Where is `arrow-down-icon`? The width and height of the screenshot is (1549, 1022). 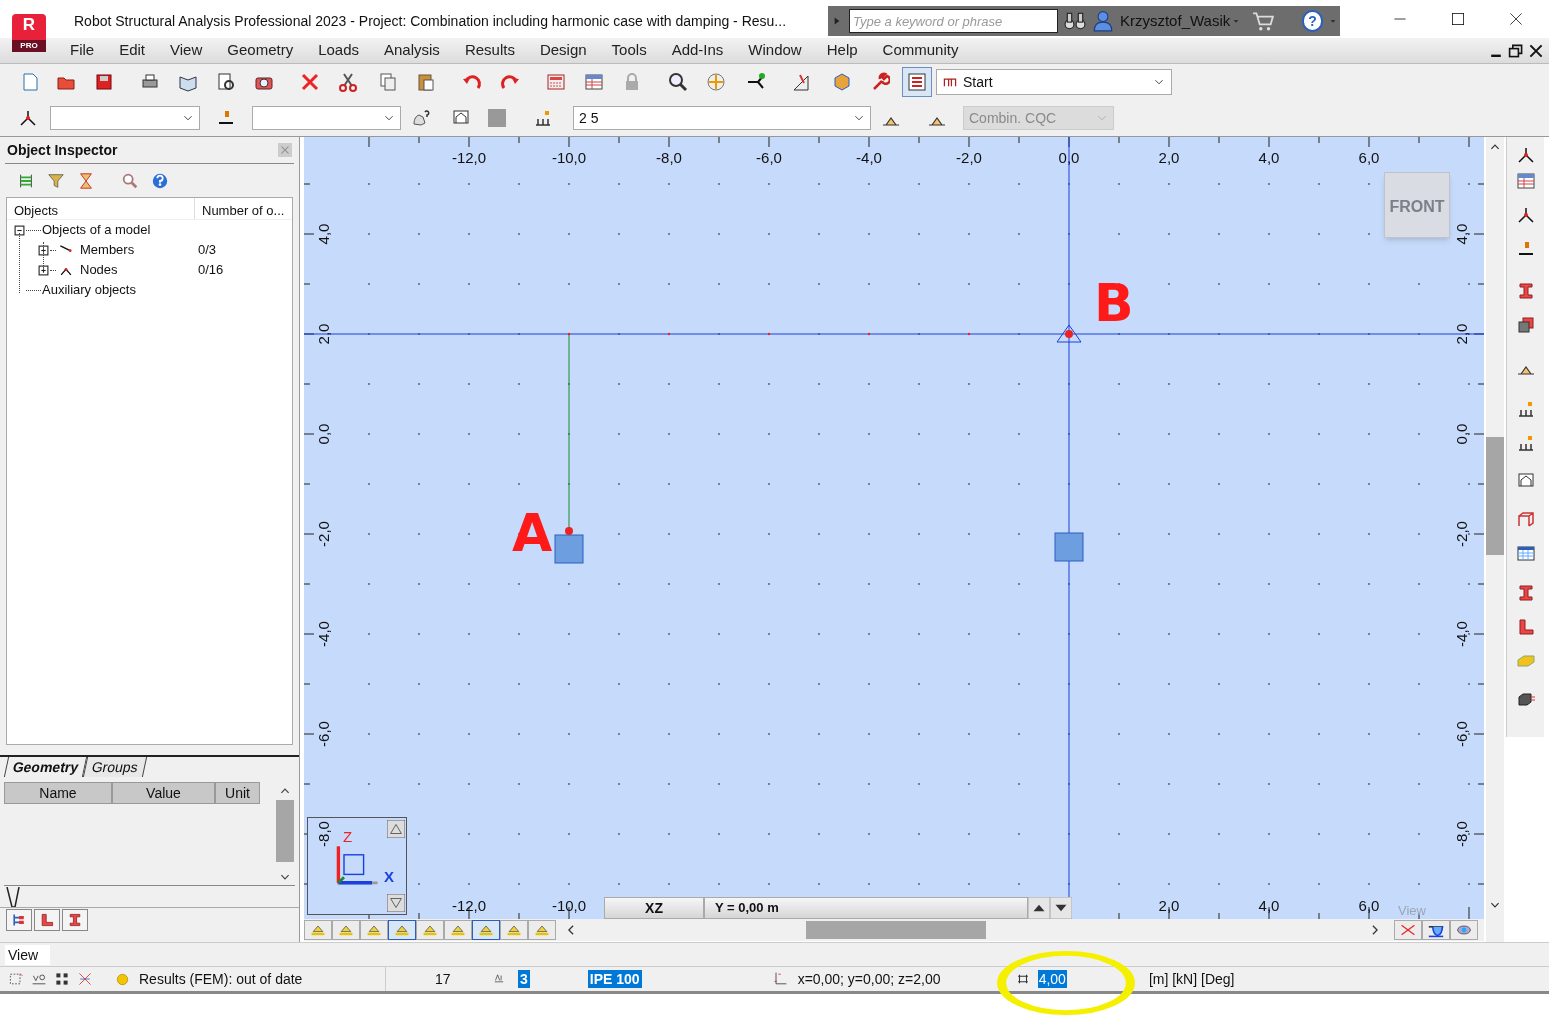
arrow-down-icon is located at coordinates (1061, 908).